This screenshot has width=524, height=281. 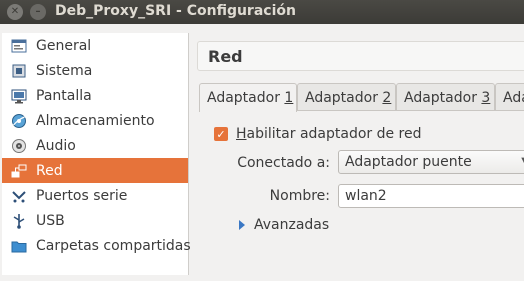 What do you see at coordinates (95, 170) in the screenshot?
I see `sidebar-item-red: Red` at bounding box center [95, 170].